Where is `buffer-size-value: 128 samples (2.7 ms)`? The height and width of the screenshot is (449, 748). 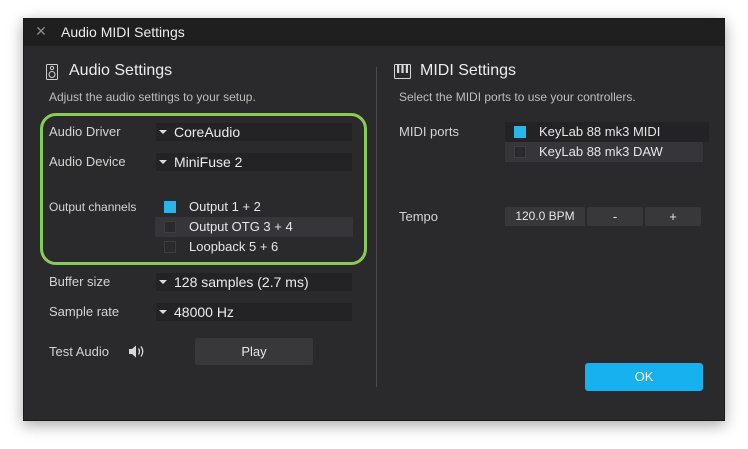 buffer-size-value: 128 samples (2.7 ms) is located at coordinates (241, 282).